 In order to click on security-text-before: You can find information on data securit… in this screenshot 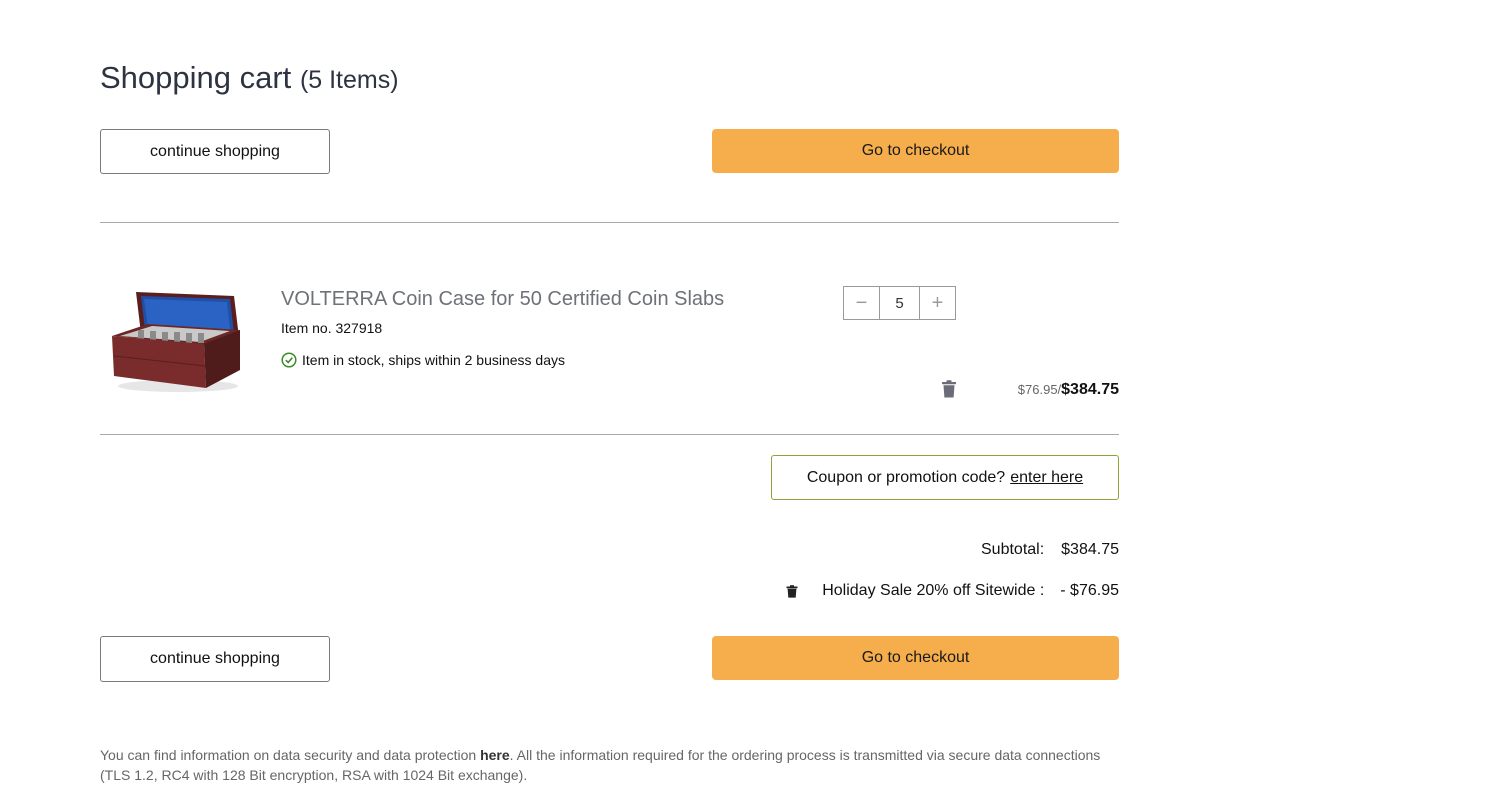, I will do `click(290, 755)`.